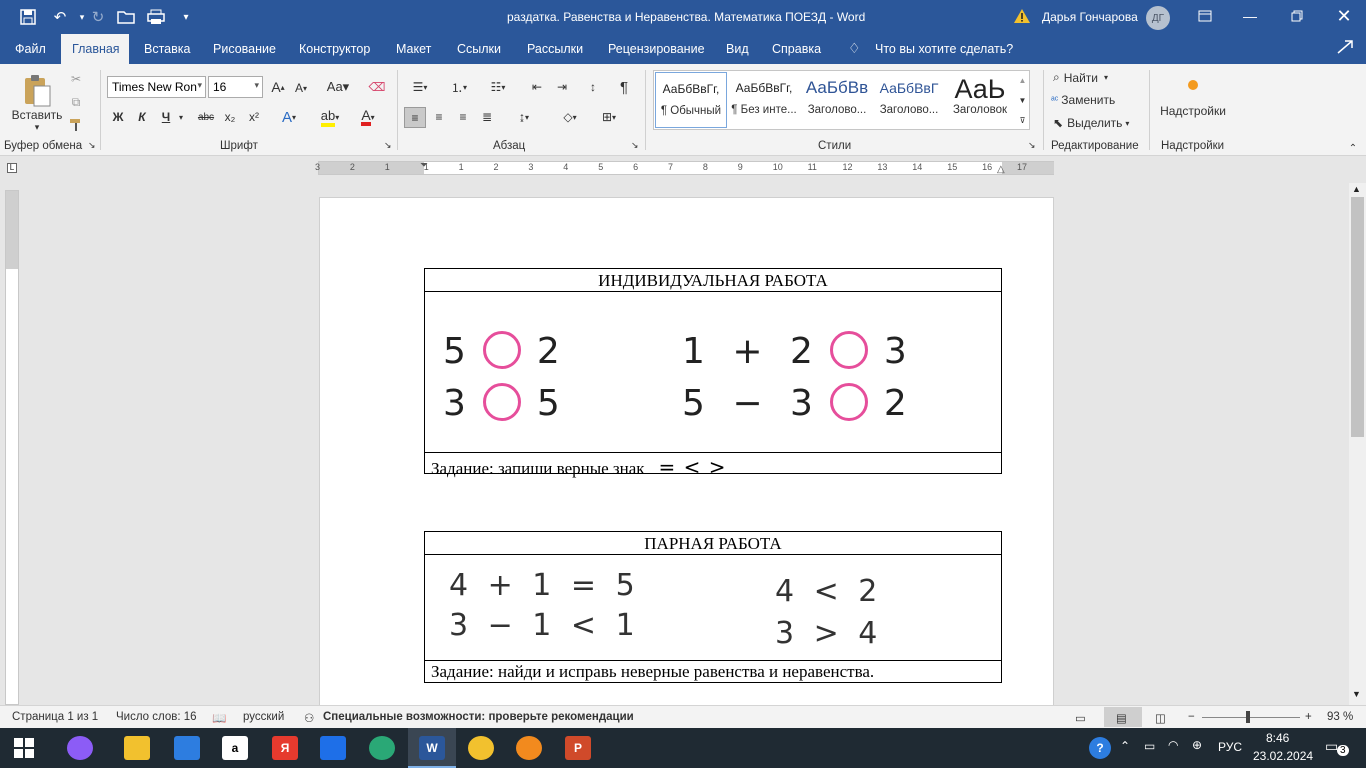 The height and width of the screenshot is (768, 1366). I want to click on tab-references: Ссылки, so click(479, 49).